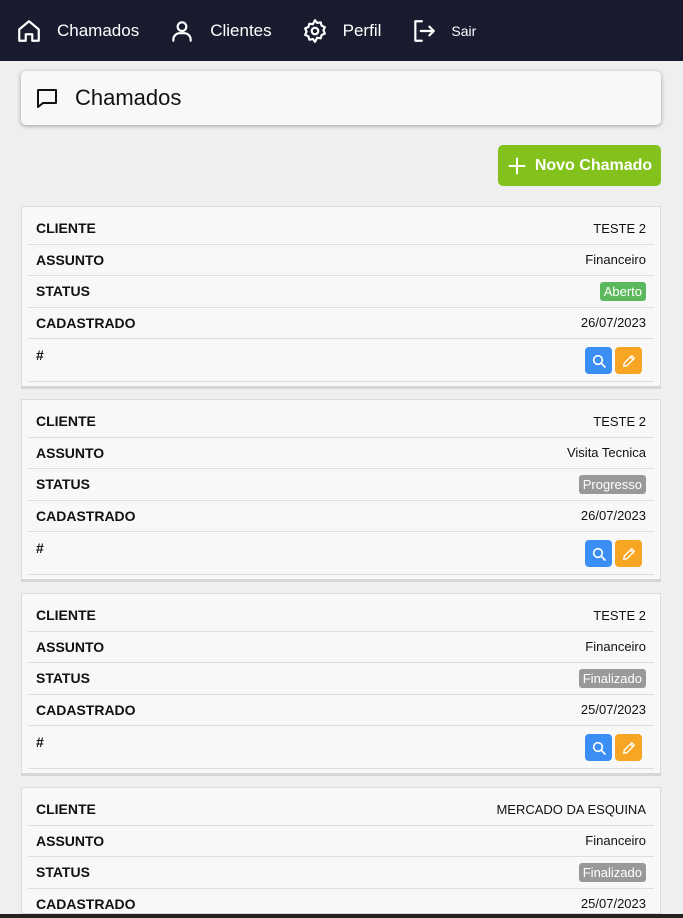 The height and width of the screenshot is (918, 683). What do you see at coordinates (464, 30) in the screenshot?
I see `nav-label: Sair` at bounding box center [464, 30].